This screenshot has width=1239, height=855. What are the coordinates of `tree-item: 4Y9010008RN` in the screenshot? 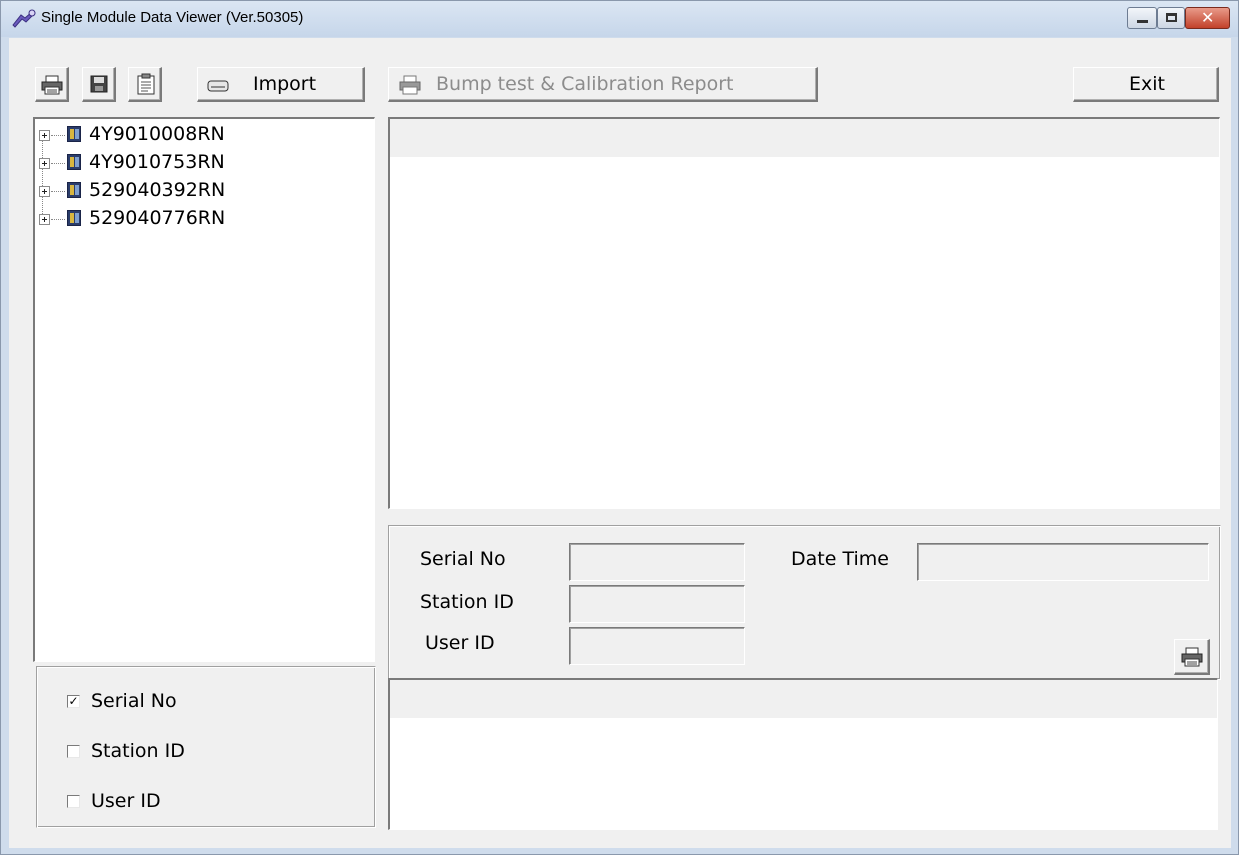 It's located at (197, 136).